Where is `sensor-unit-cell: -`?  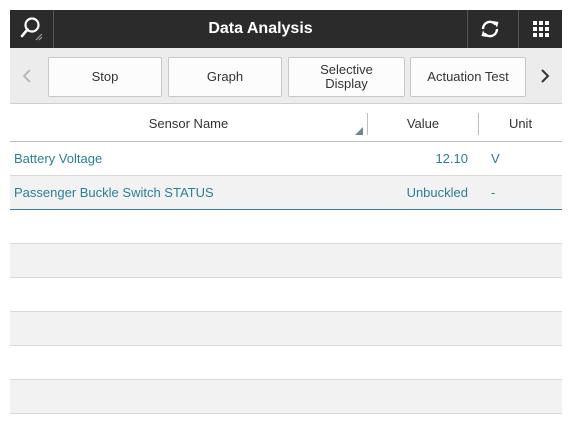 sensor-unit-cell: - is located at coordinates (493, 192).